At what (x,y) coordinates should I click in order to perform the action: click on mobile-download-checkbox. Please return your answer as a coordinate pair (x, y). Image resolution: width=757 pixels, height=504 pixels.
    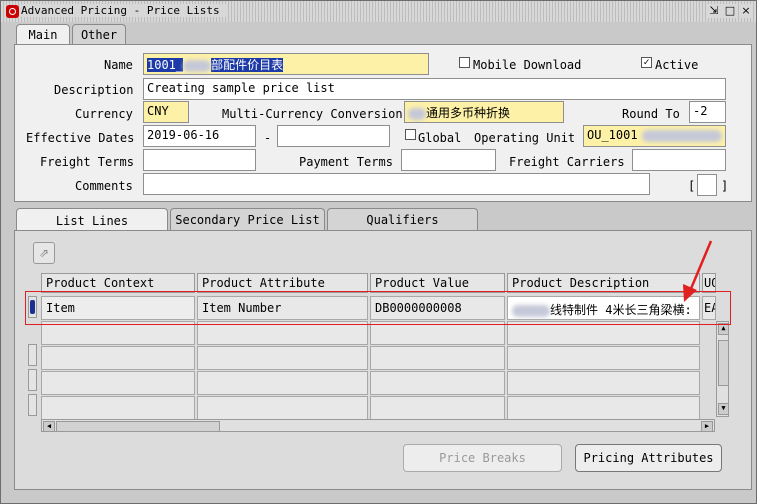
    Looking at the image, I should click on (464, 62).